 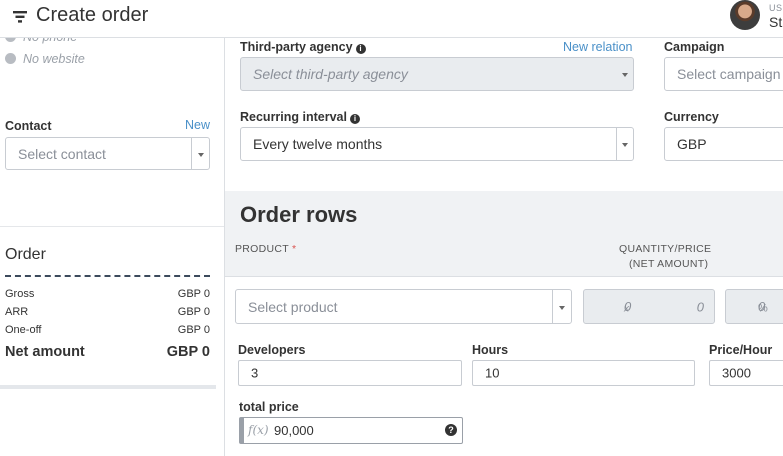 I want to click on discount-value: 0%, so click(x=763, y=306).